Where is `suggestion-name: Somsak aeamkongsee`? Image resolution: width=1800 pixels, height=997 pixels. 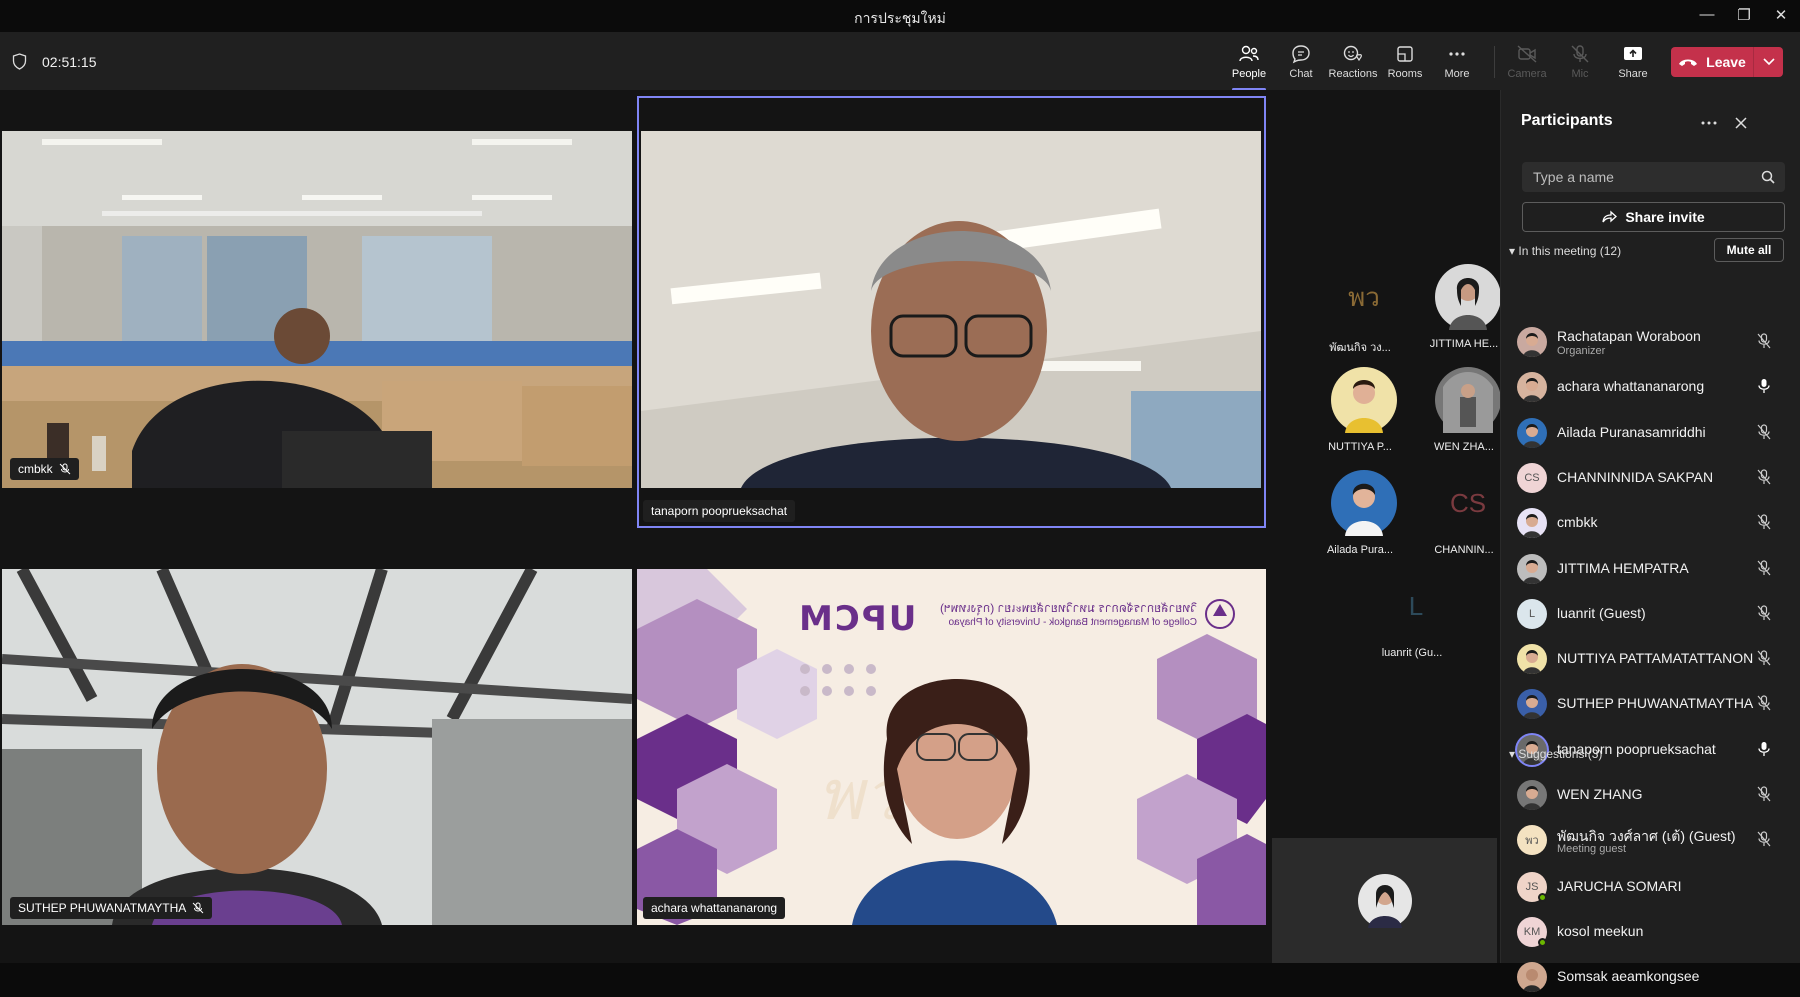 suggestion-name: Somsak aeamkongsee is located at coordinates (1628, 976).